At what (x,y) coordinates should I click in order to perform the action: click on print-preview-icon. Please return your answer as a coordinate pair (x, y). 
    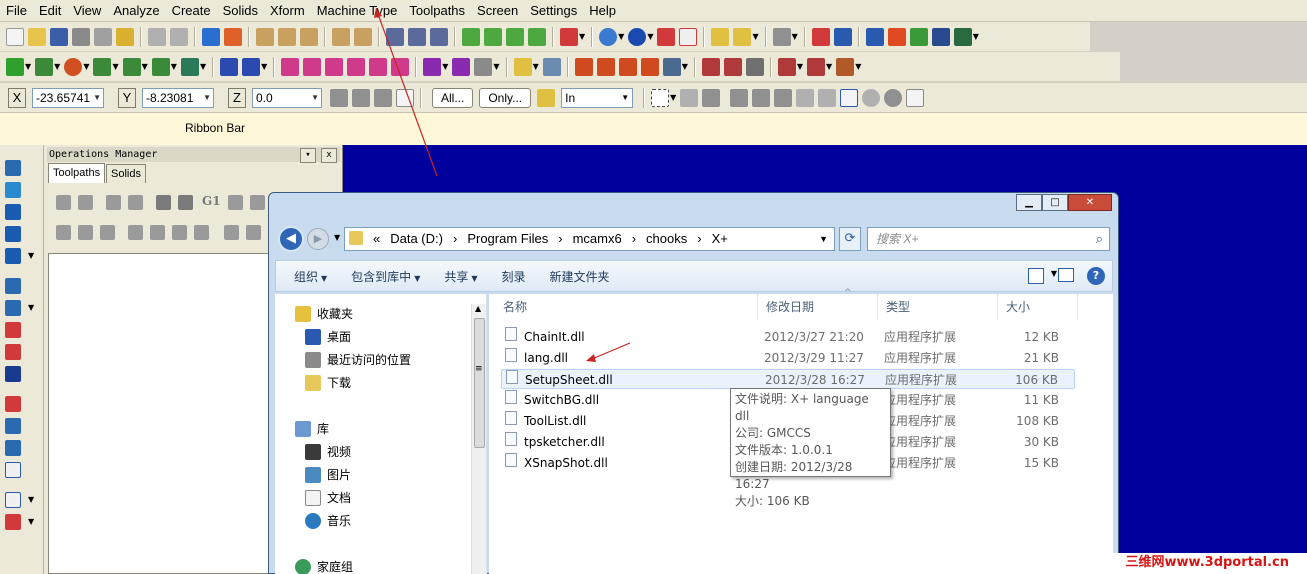
    Looking at the image, I should click on (103, 36).